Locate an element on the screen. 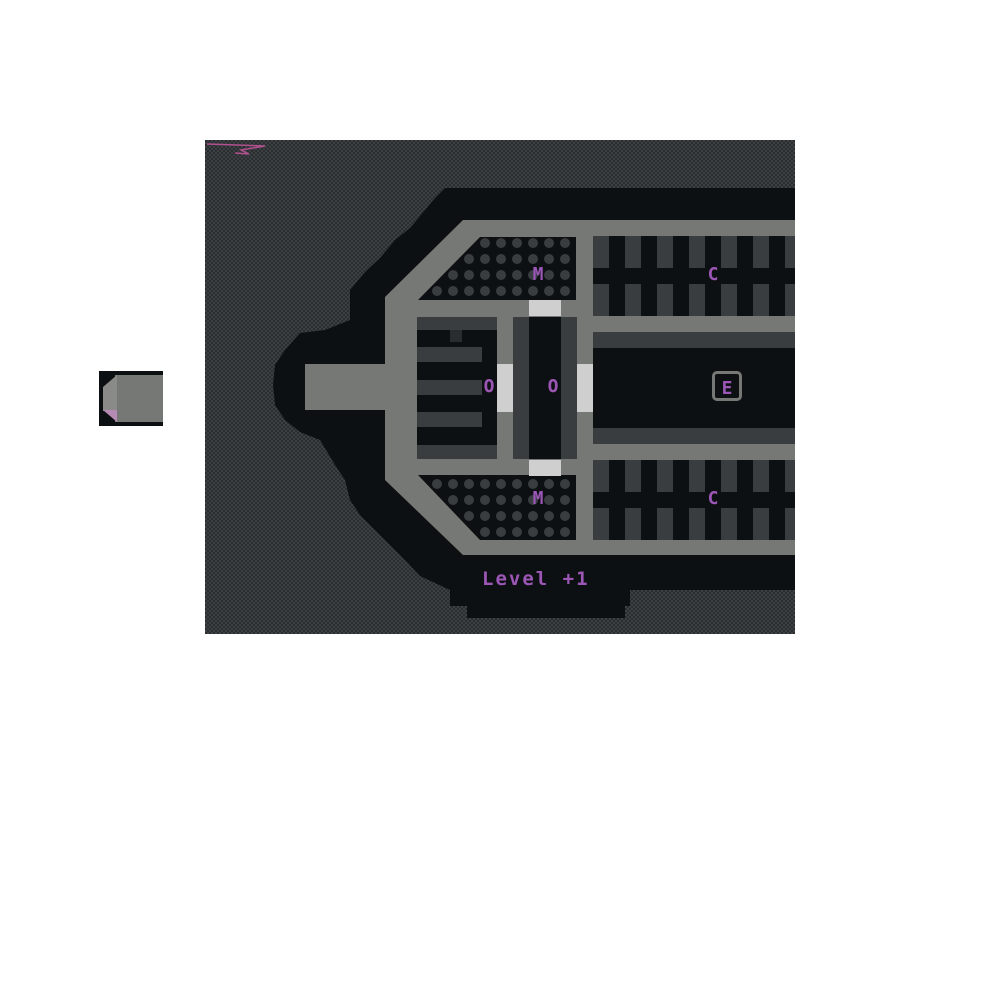 This screenshot has width=1000, height=1000. door-top is located at coordinates (545, 308).